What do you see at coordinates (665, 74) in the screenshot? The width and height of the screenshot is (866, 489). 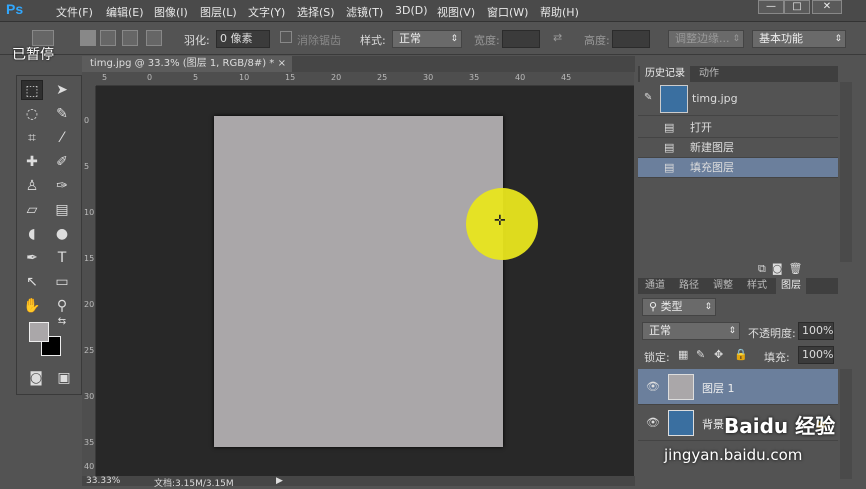 I see `tab-history: 历史记录` at bounding box center [665, 74].